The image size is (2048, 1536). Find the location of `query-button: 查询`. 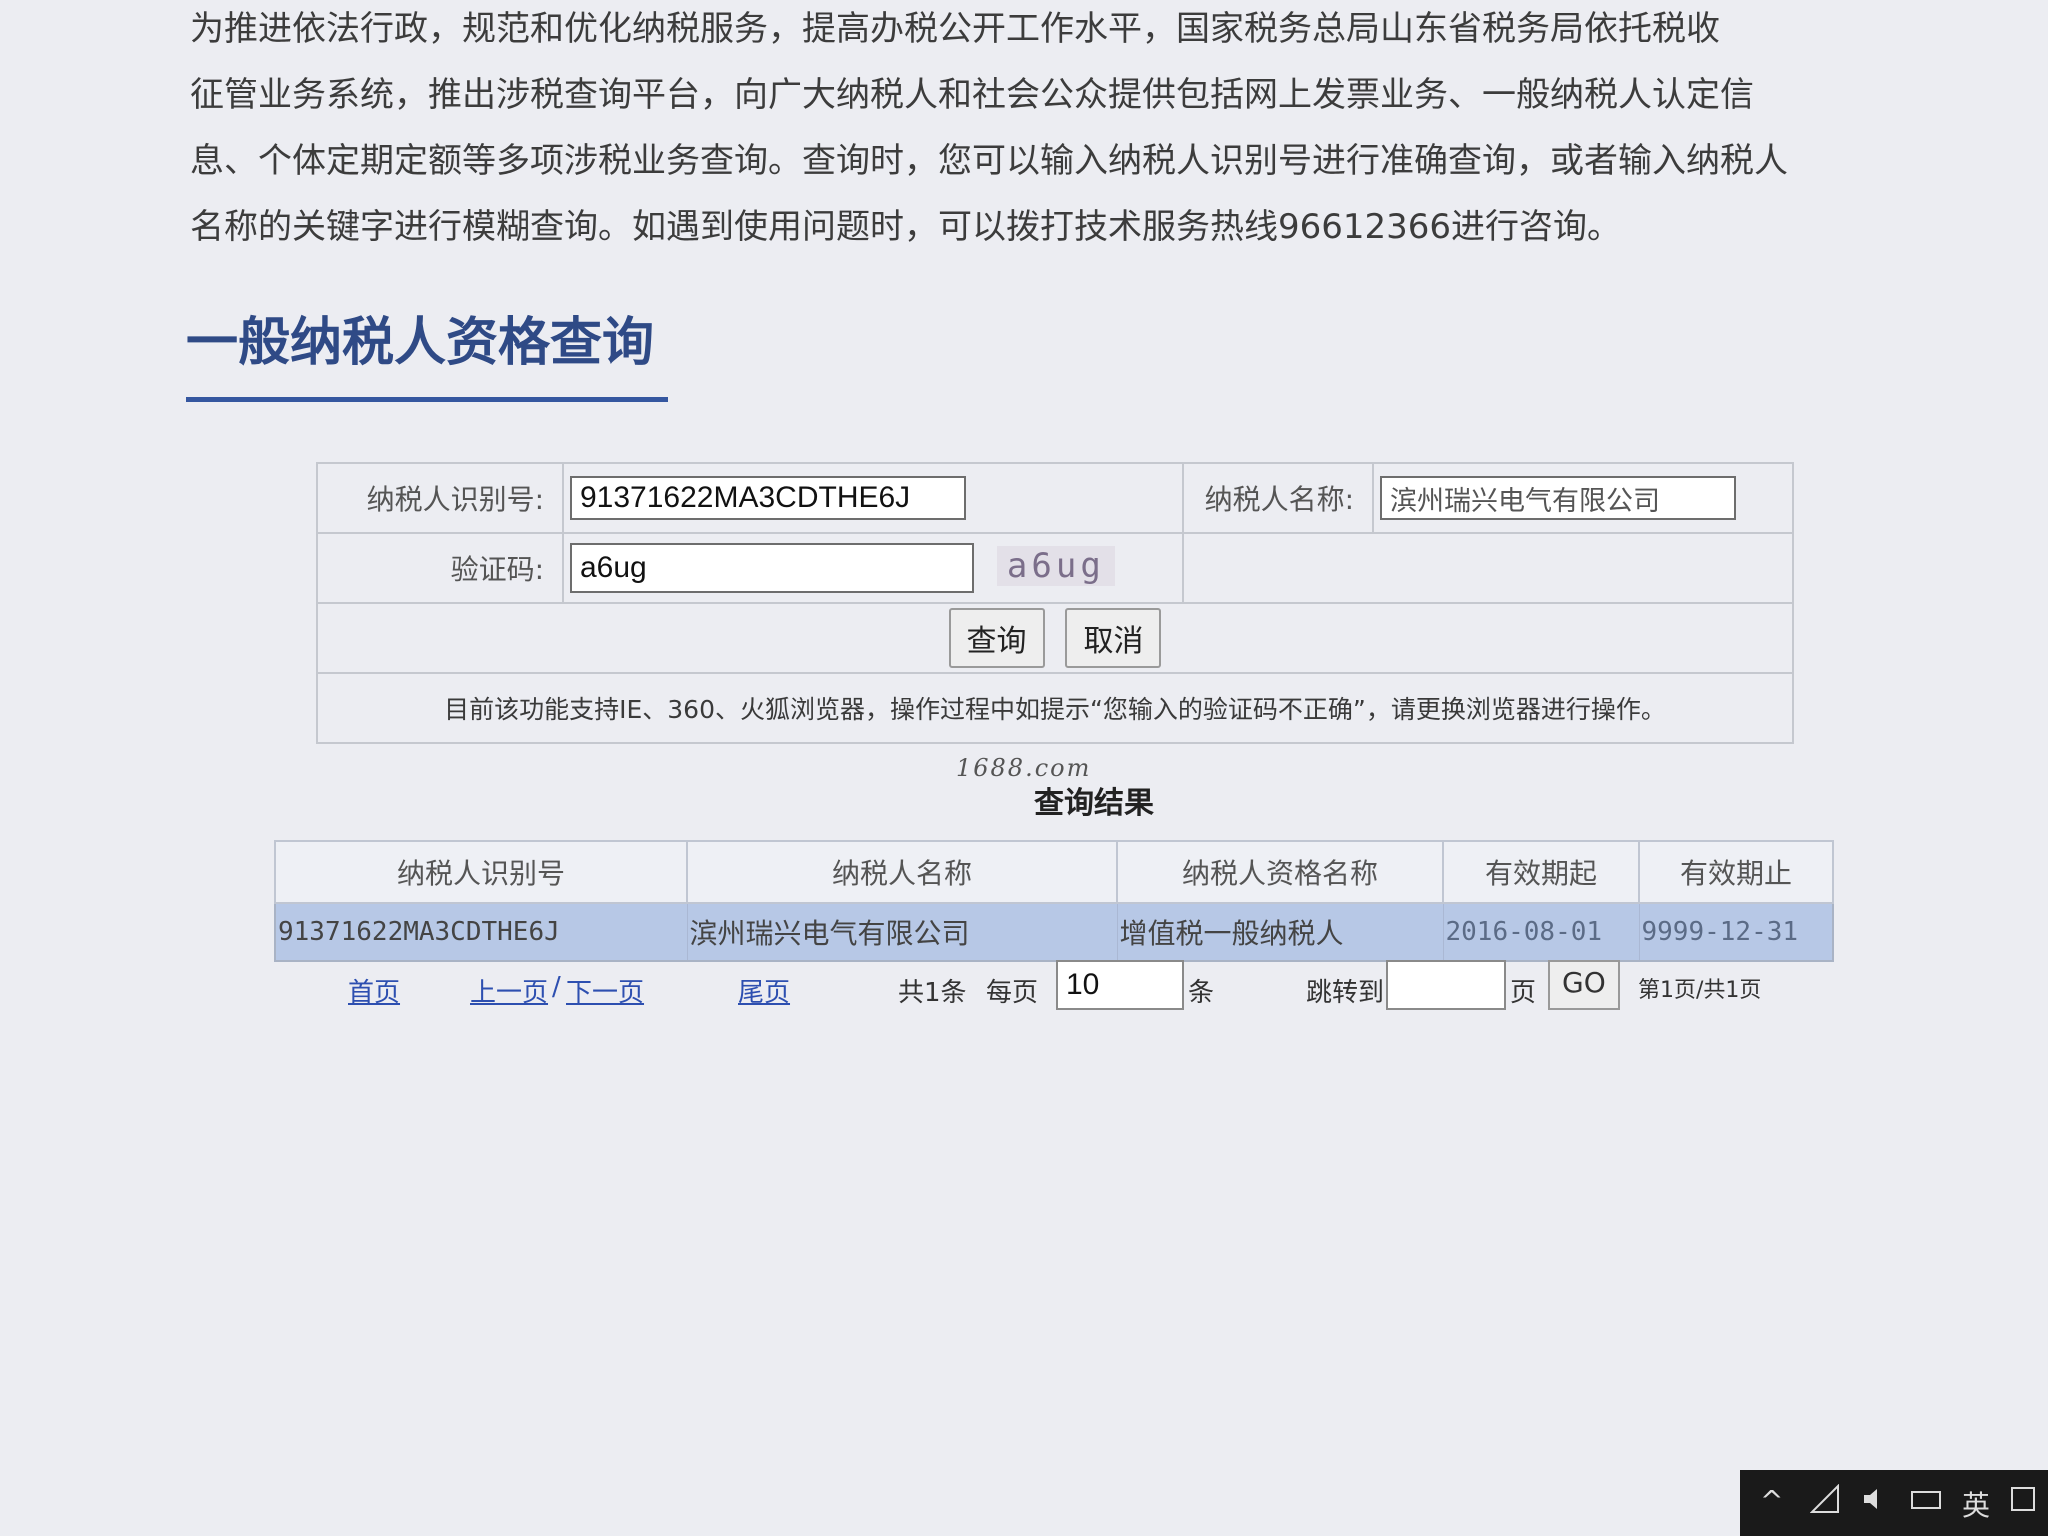

query-button: 查询 is located at coordinates (996, 638).